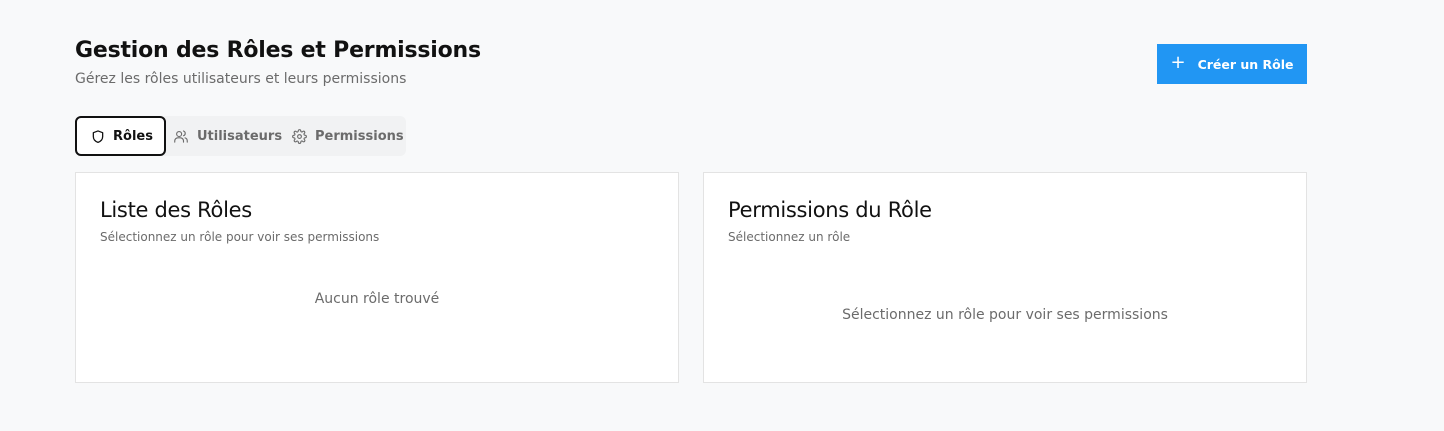  I want to click on plus-icon: +, so click(1178, 62).